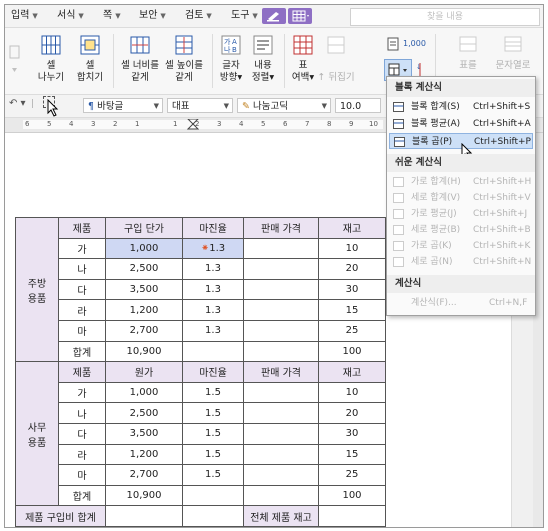  What do you see at coordinates (461, 182) in the screenshot?
I see `menu-item-row-sum: 가로 합계(H) Ctrl+Shift+H` at bounding box center [461, 182].